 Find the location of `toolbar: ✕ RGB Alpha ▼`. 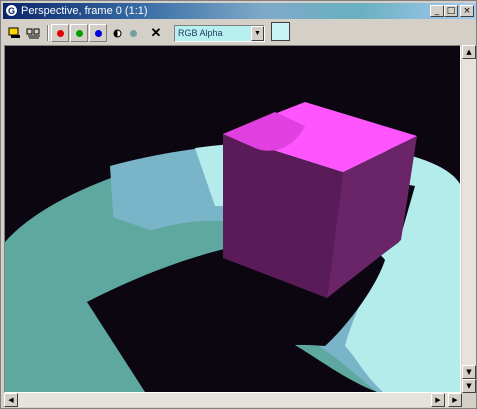

toolbar: ✕ RGB Alpha ▼ is located at coordinates (231, 33).